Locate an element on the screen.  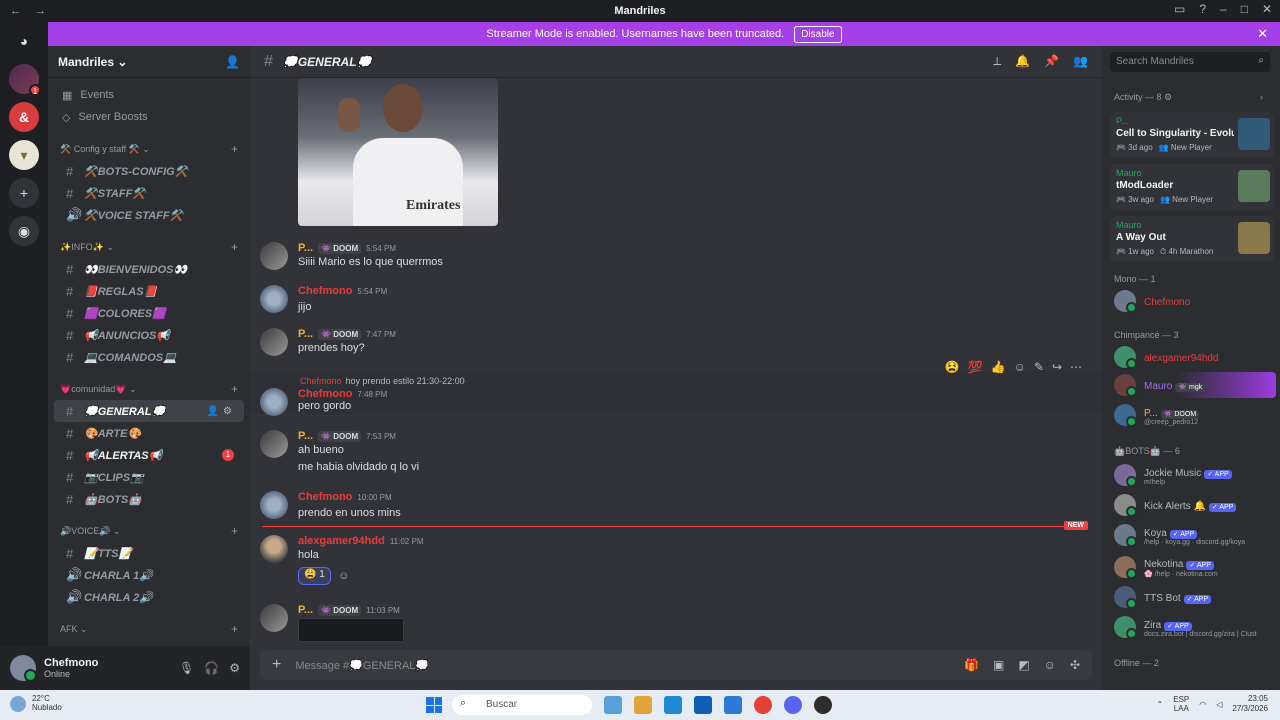
gif-icon: ▣ is located at coordinates (998, 665).